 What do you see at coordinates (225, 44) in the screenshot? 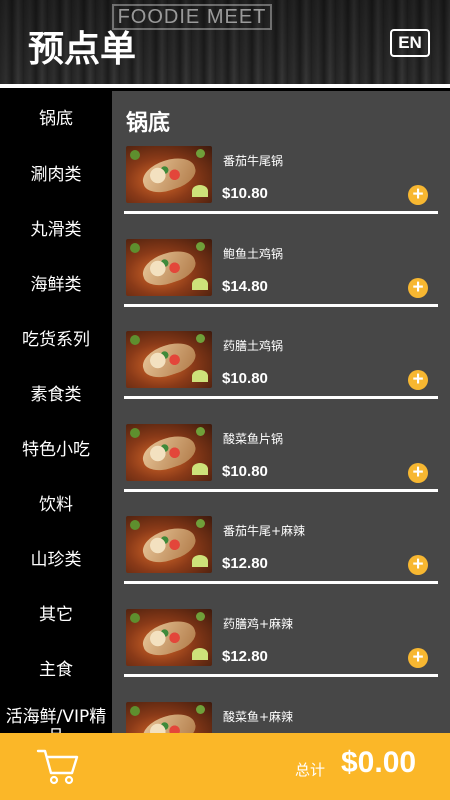
I see `header: FOODIE MEET 预点单 EN` at bounding box center [225, 44].